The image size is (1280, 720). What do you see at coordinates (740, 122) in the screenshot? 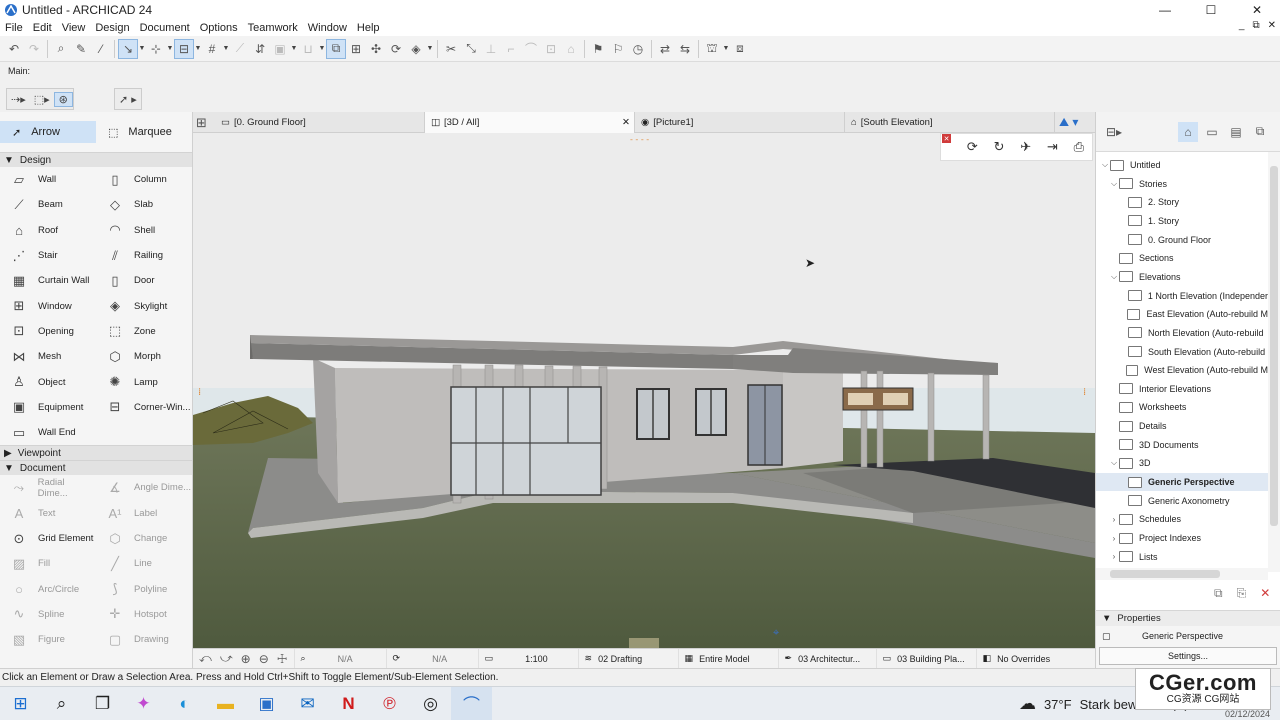
I see `tab-picture1: ◉ [Picture1]` at bounding box center [740, 122].